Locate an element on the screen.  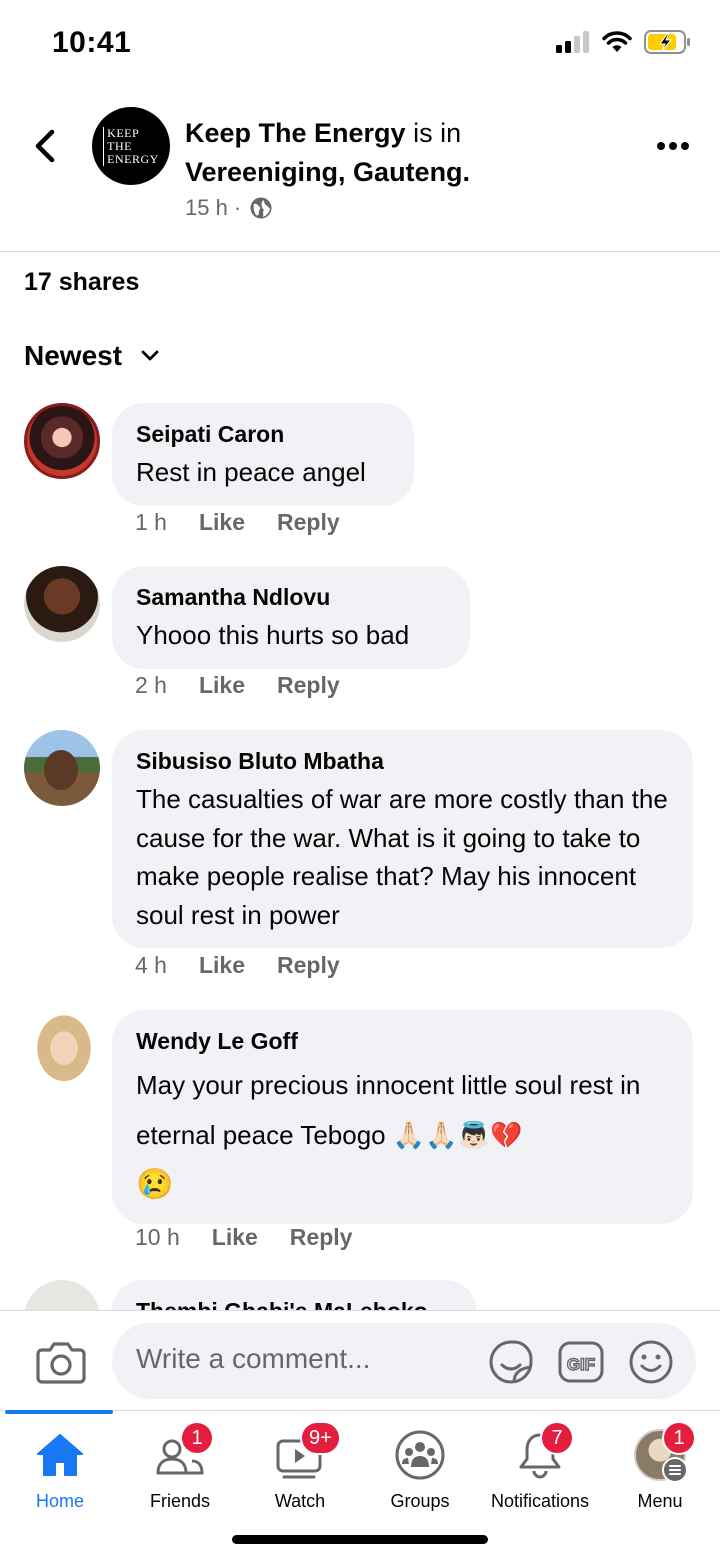
comment-composer: Write a comment... GIF is located at coordinates (360, 1360).